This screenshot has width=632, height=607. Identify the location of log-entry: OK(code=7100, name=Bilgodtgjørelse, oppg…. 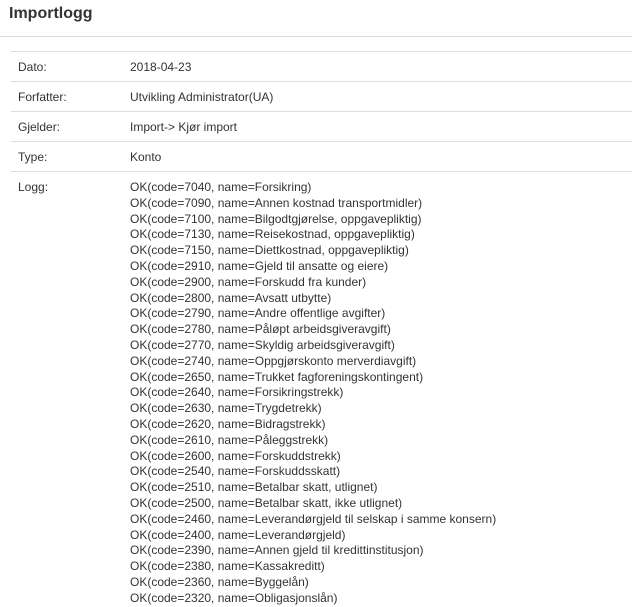
(276, 218).